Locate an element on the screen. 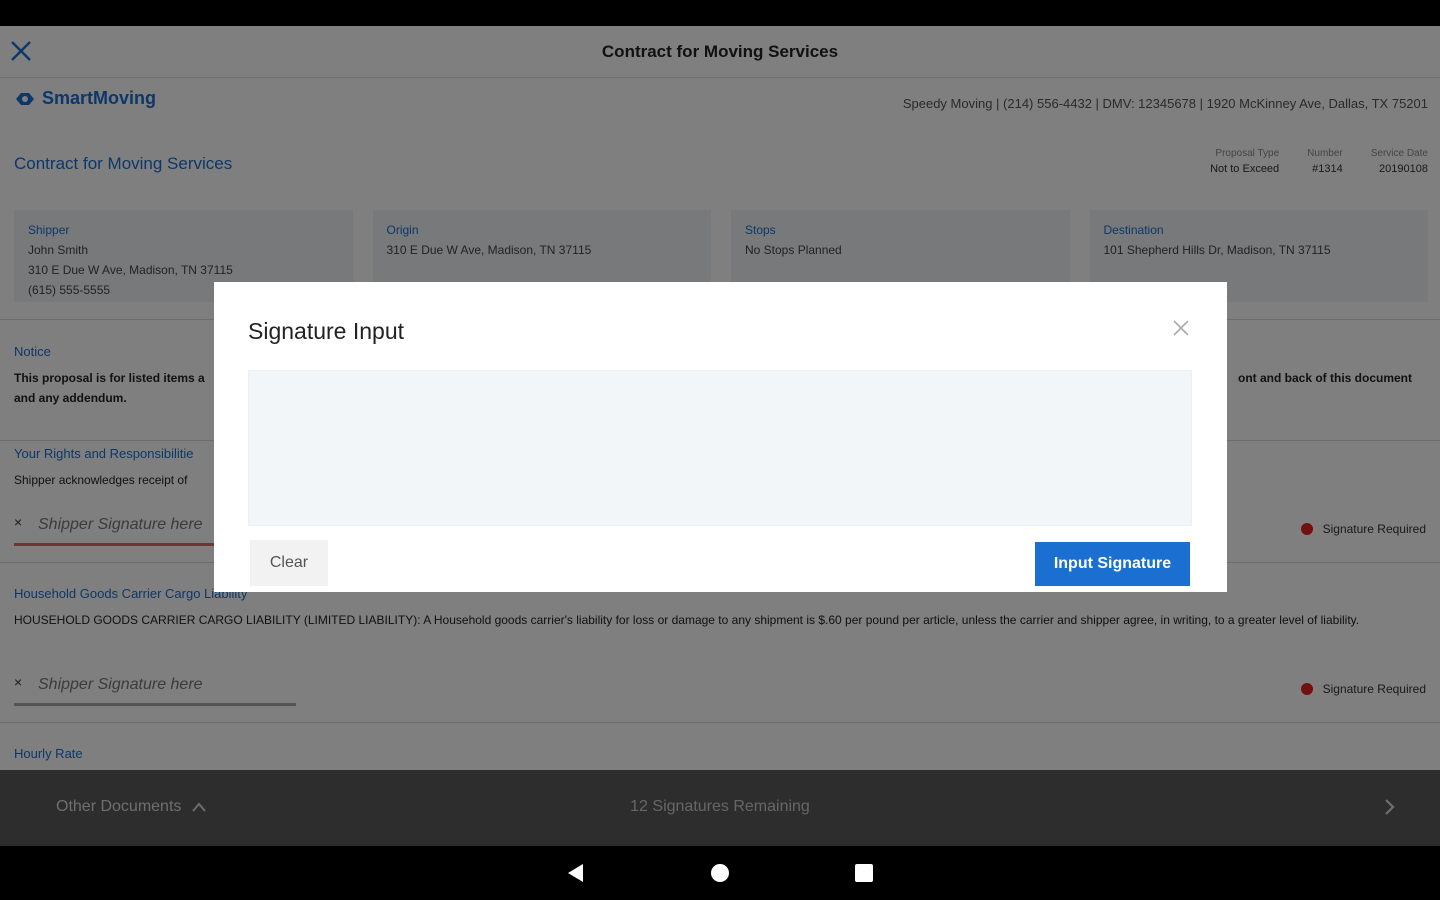  signature-pad is located at coordinates (720, 448).